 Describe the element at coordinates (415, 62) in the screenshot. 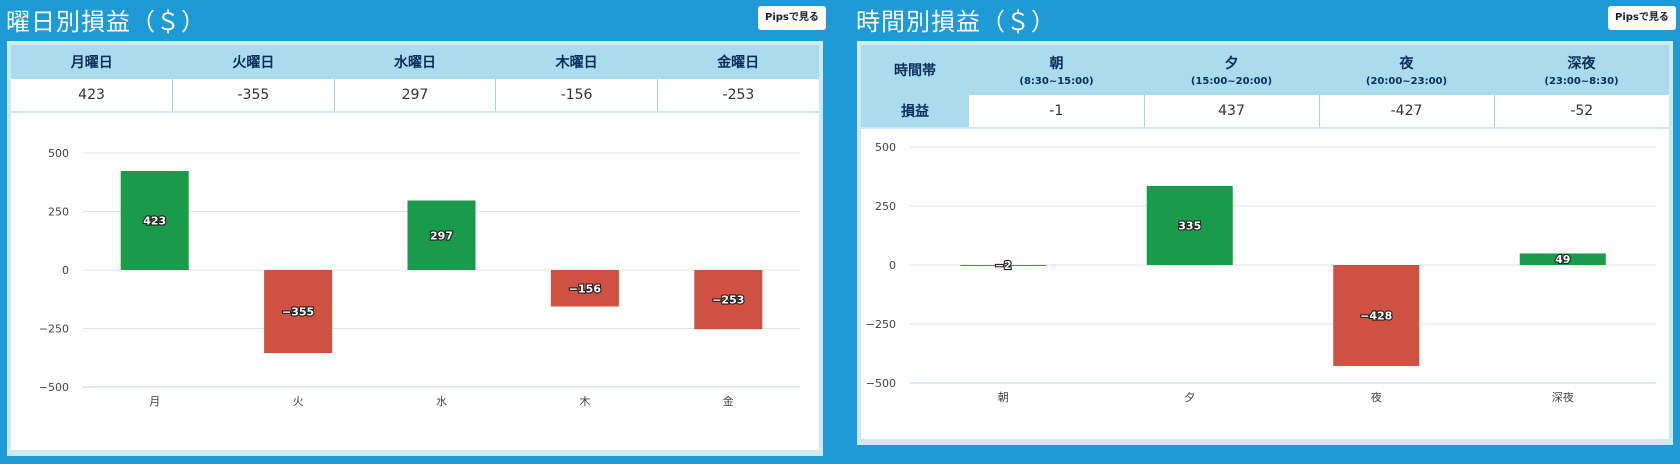

I see `weekday-header-wed: 水曜日` at that location.